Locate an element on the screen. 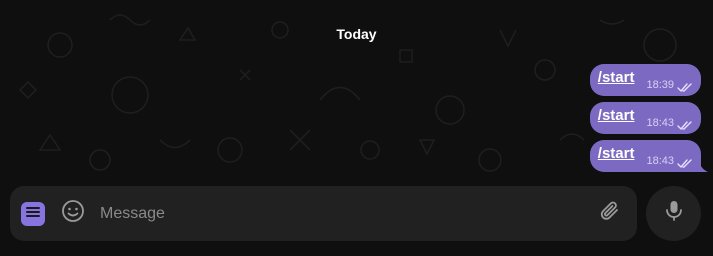 The width and height of the screenshot is (713, 256). attach-button is located at coordinates (610, 214).